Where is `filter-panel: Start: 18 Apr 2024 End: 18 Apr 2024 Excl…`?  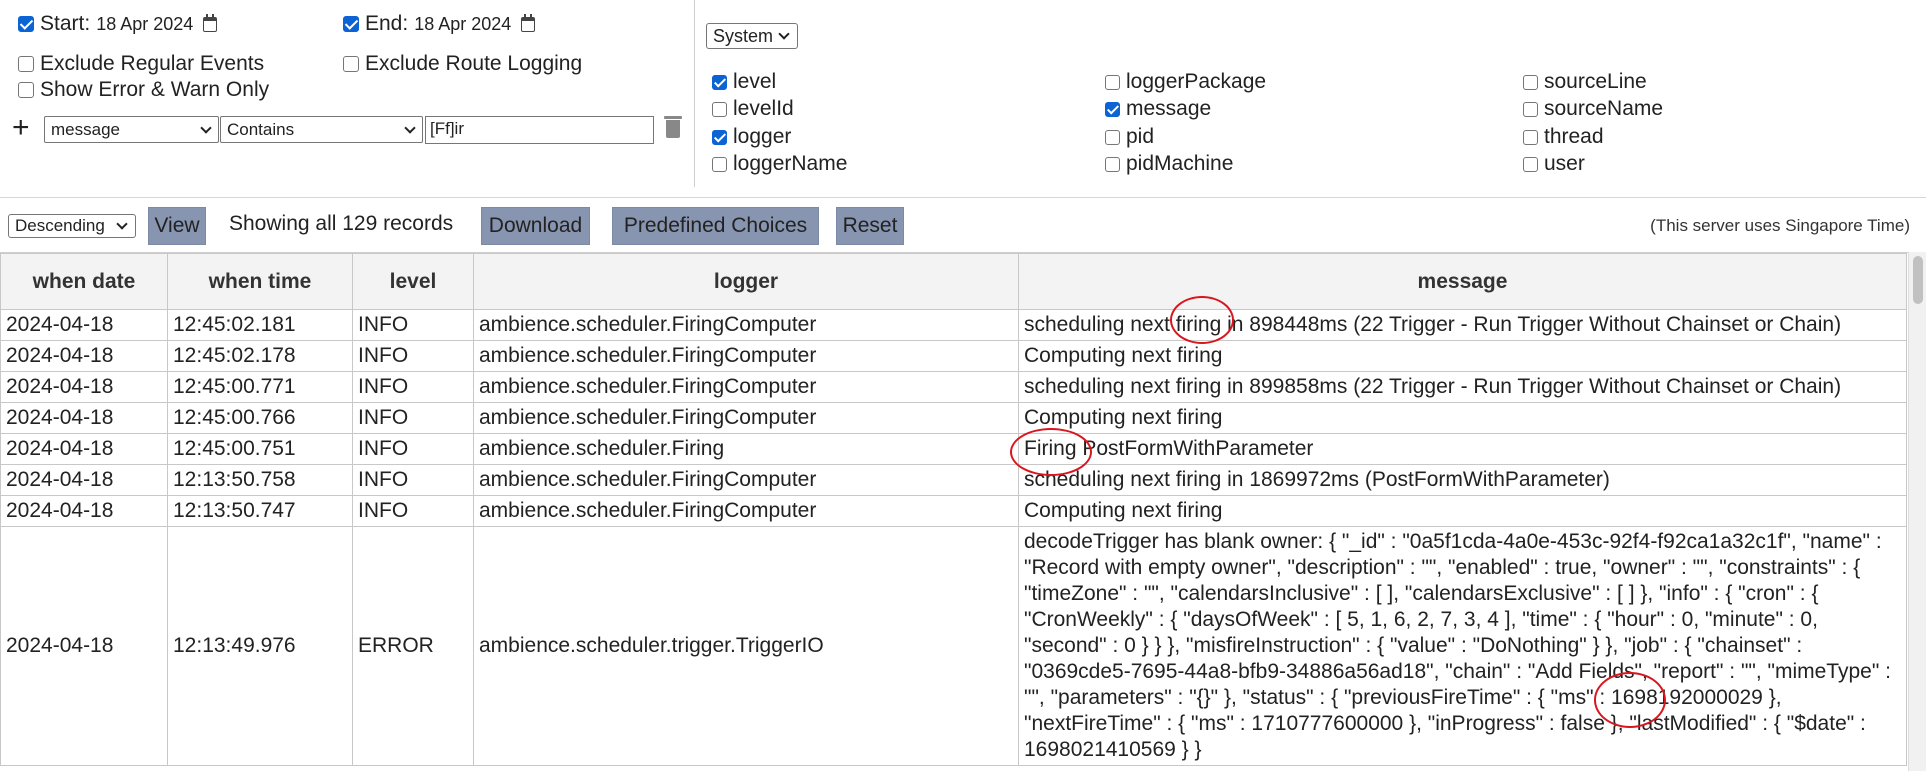
filter-panel: Start: 18 Apr 2024 End: 18 Apr 2024 Excl… is located at coordinates (347, 93).